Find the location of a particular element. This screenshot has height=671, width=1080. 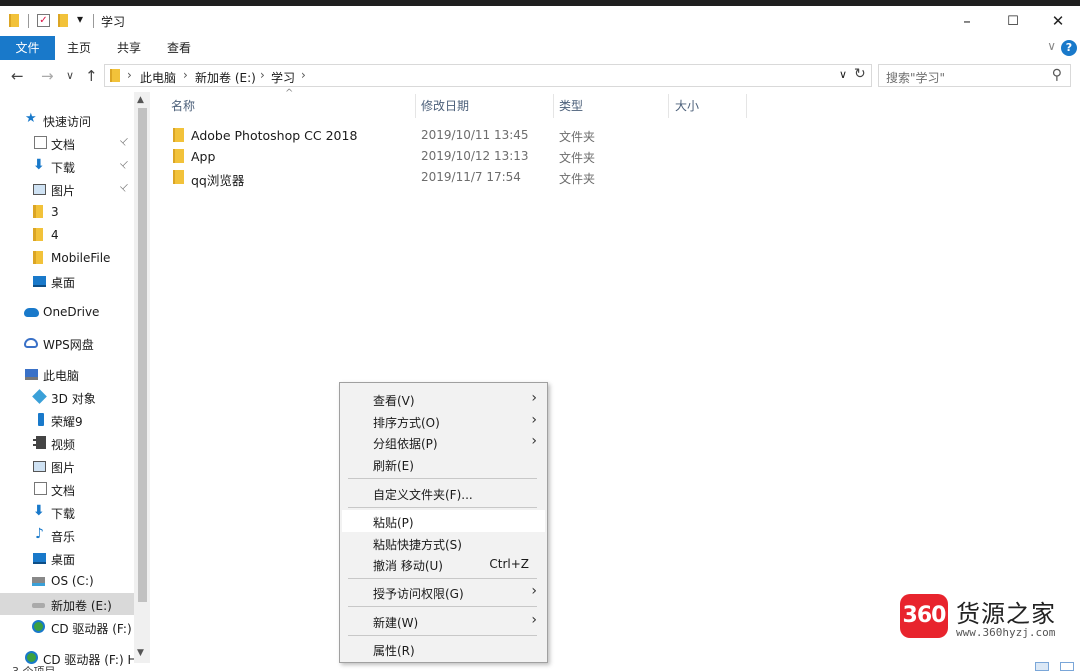

sidebar-item-label: 快速访问 is located at coordinates (67, 122).